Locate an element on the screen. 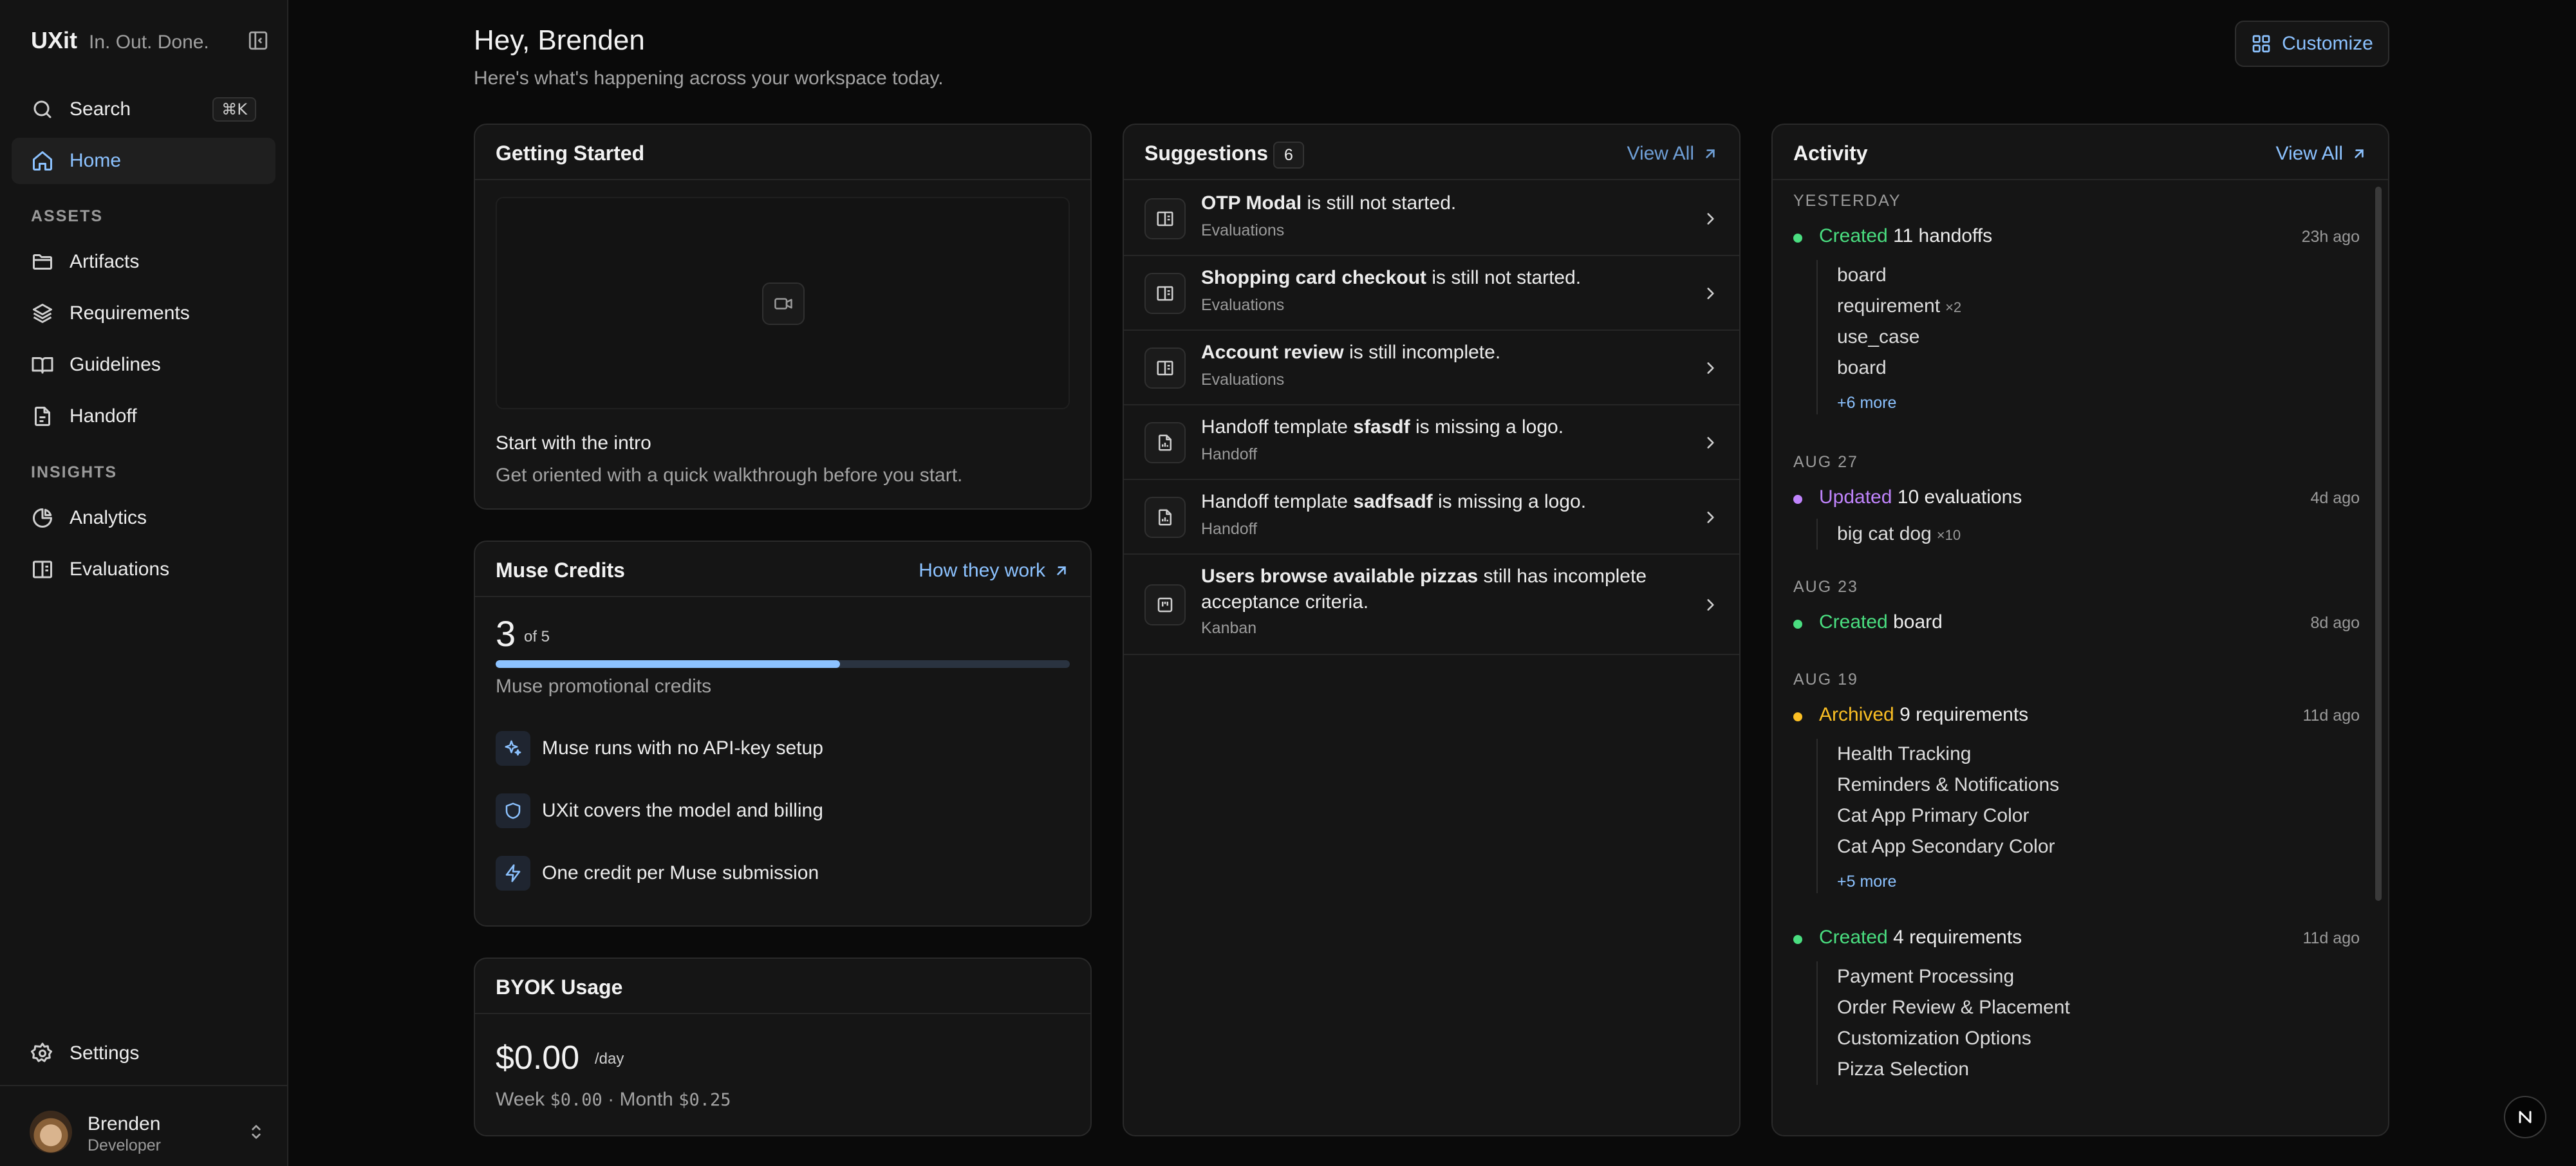 This screenshot has height=1166, width=2576. sidebar-item-label: Guidelines is located at coordinates (115, 364).